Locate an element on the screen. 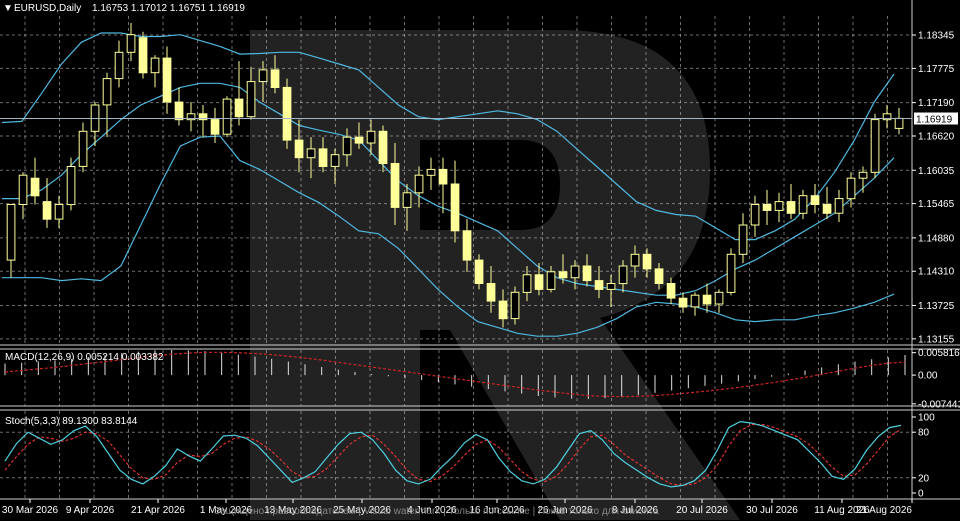  time-tick-label: 30 Mar 2026 is located at coordinates (30, 510).